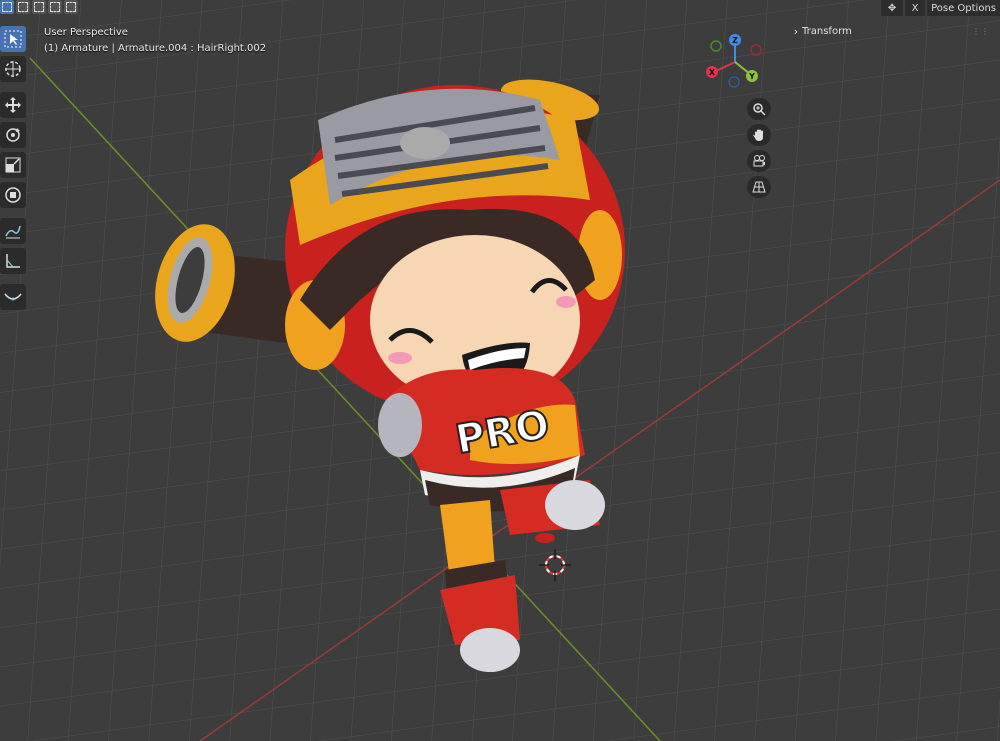 This screenshot has height=741, width=1000. Describe the element at coordinates (735, 60) in the screenshot. I see `navigation-gizmo: Z X Y` at that location.